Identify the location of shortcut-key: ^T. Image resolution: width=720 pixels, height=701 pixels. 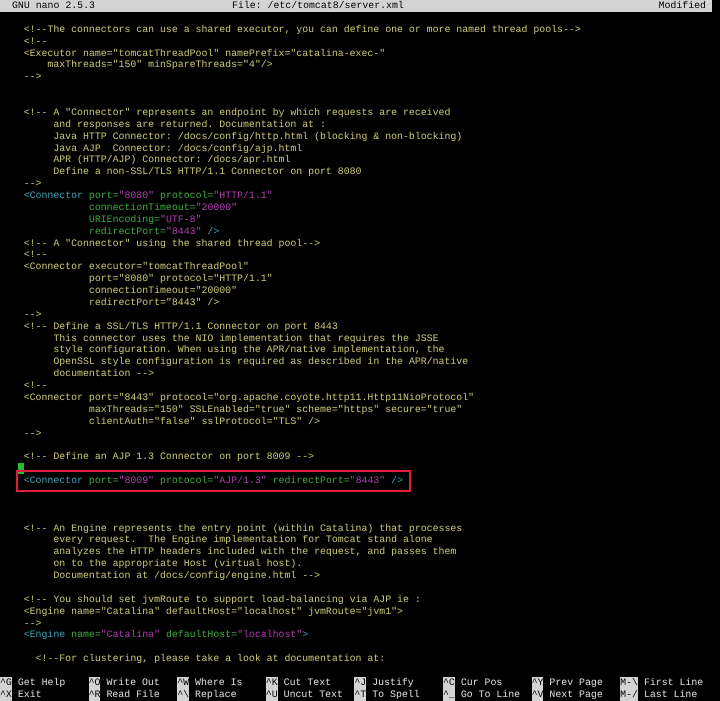
(360, 694).